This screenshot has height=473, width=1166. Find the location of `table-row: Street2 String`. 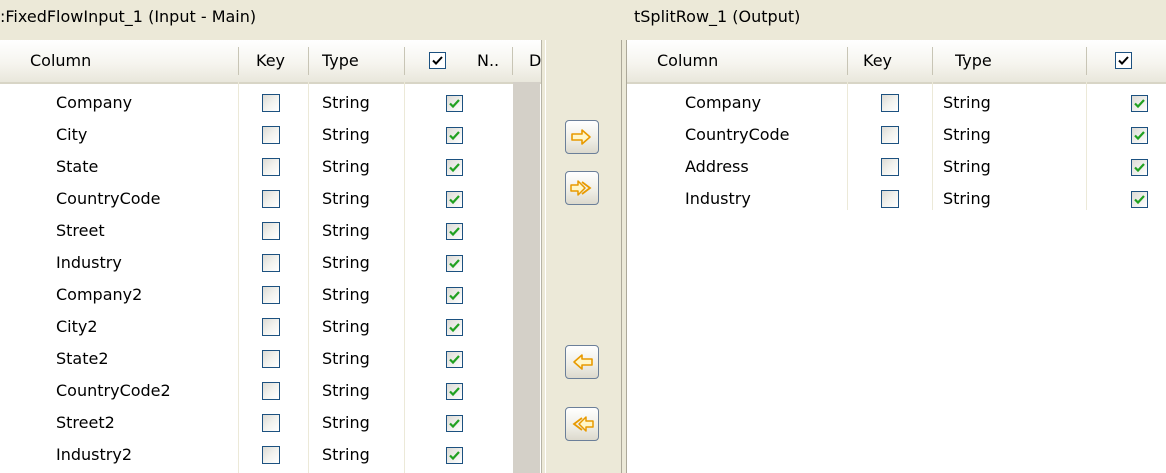

table-row: Street2 String is located at coordinates (270, 423).